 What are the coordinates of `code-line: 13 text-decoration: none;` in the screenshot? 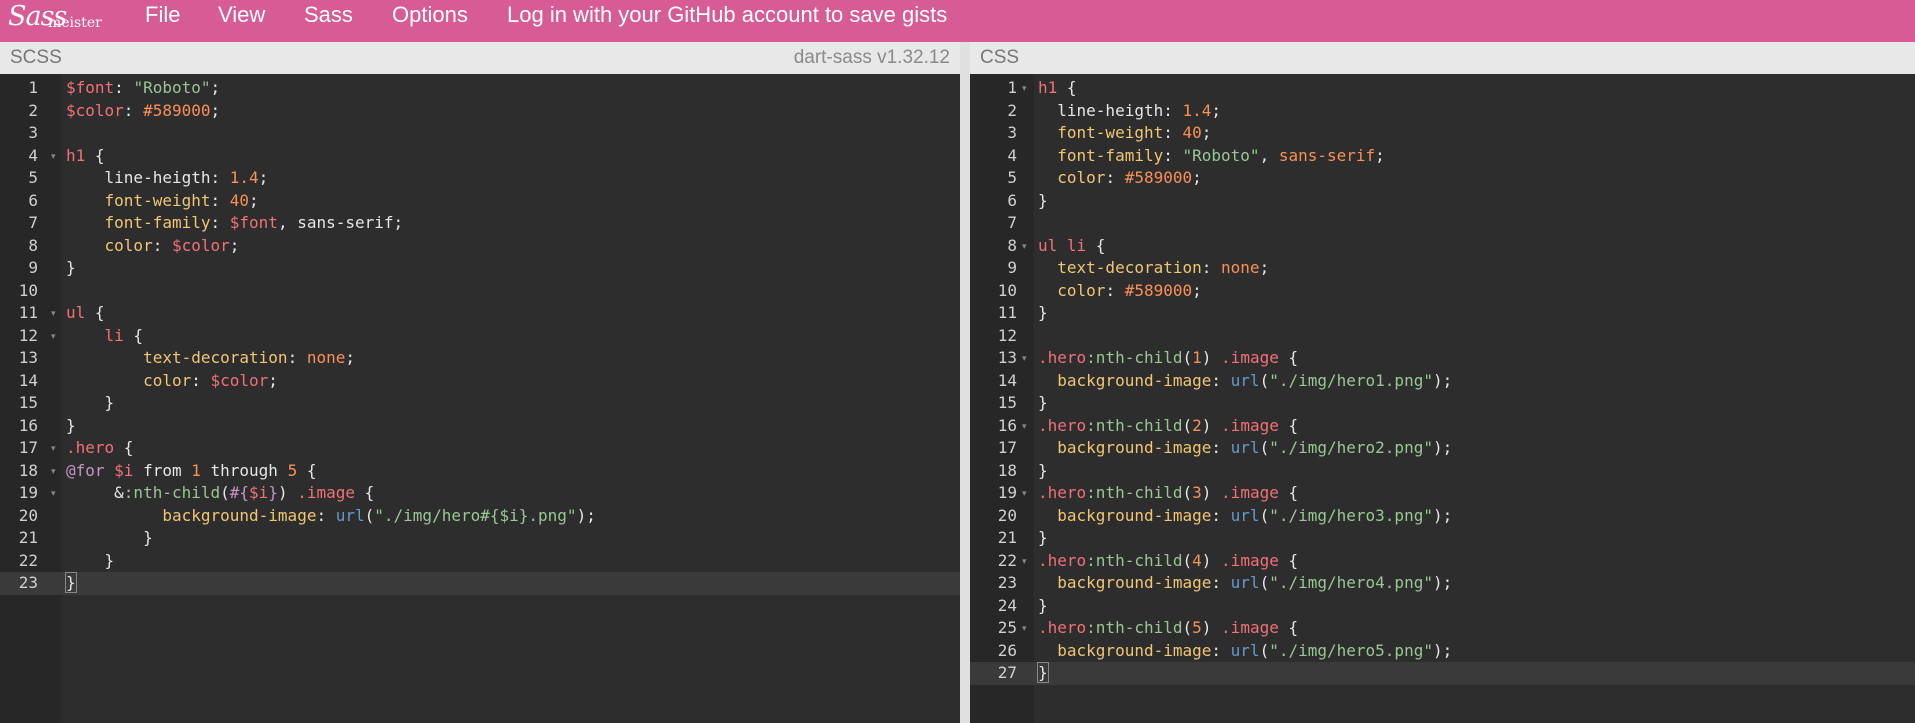 It's located at (480, 358).